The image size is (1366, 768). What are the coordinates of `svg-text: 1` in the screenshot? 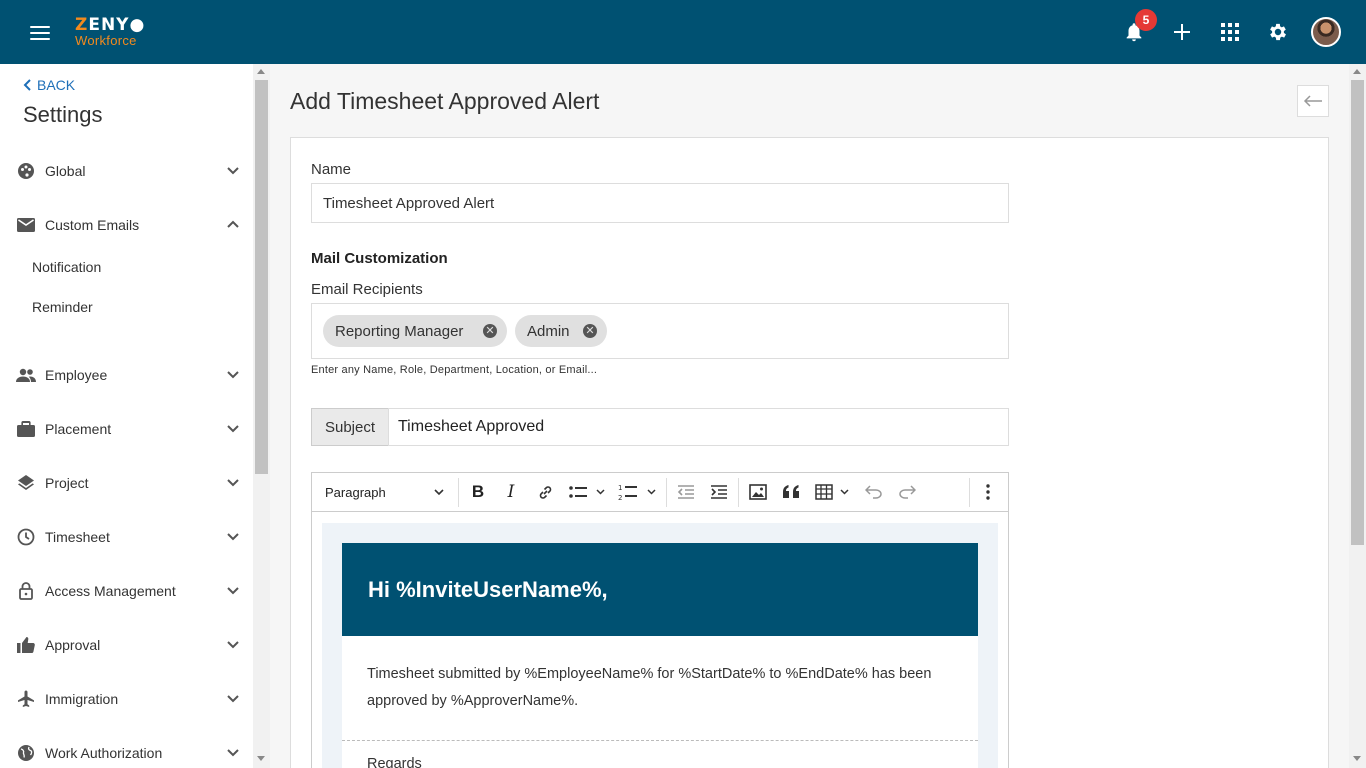 It's located at (620, 488).